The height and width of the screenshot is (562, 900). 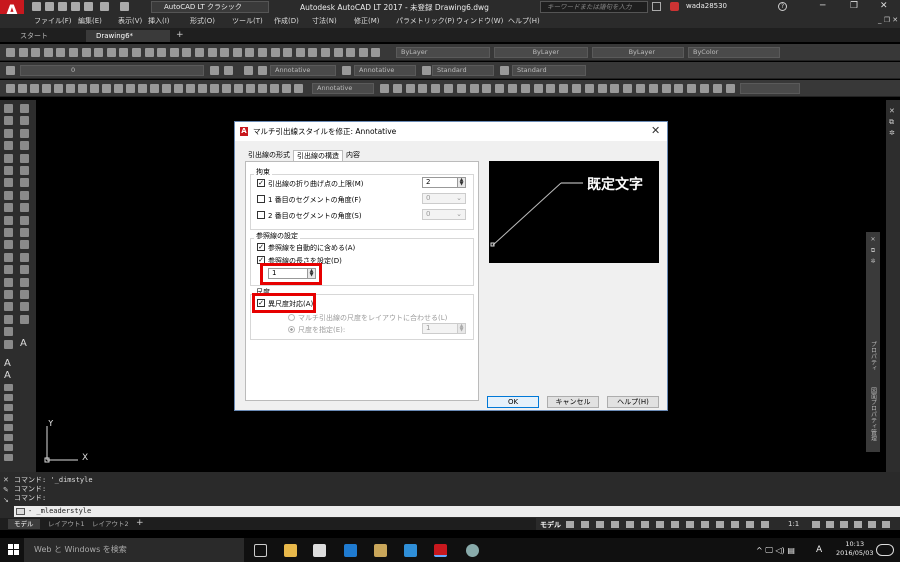 What do you see at coordinates (49, 6) in the screenshot?
I see `open-icon` at bounding box center [49, 6].